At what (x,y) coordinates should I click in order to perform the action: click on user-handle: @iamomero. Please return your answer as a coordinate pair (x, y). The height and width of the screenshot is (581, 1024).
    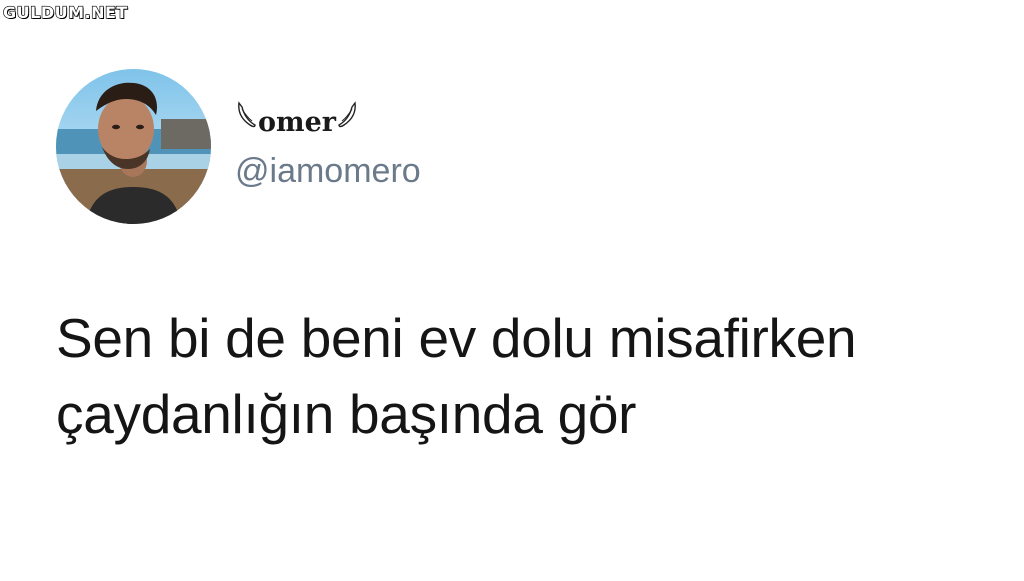
    Looking at the image, I should click on (328, 171).